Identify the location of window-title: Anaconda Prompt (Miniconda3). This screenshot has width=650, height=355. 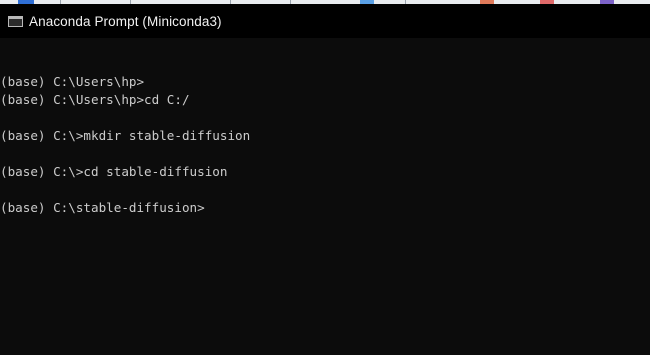
(125, 21).